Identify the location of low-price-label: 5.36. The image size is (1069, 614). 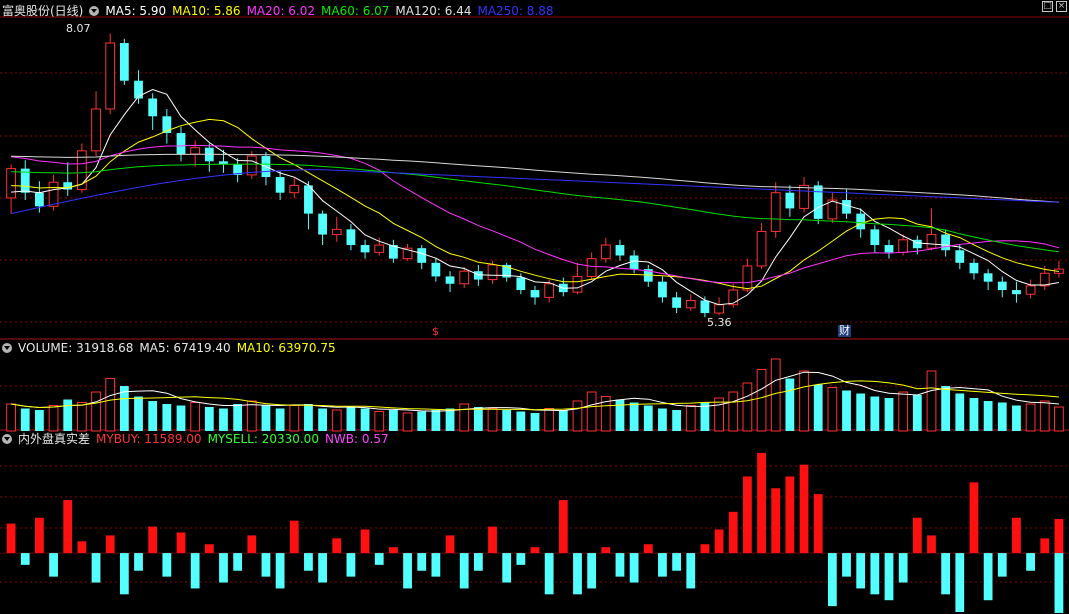
(719, 322).